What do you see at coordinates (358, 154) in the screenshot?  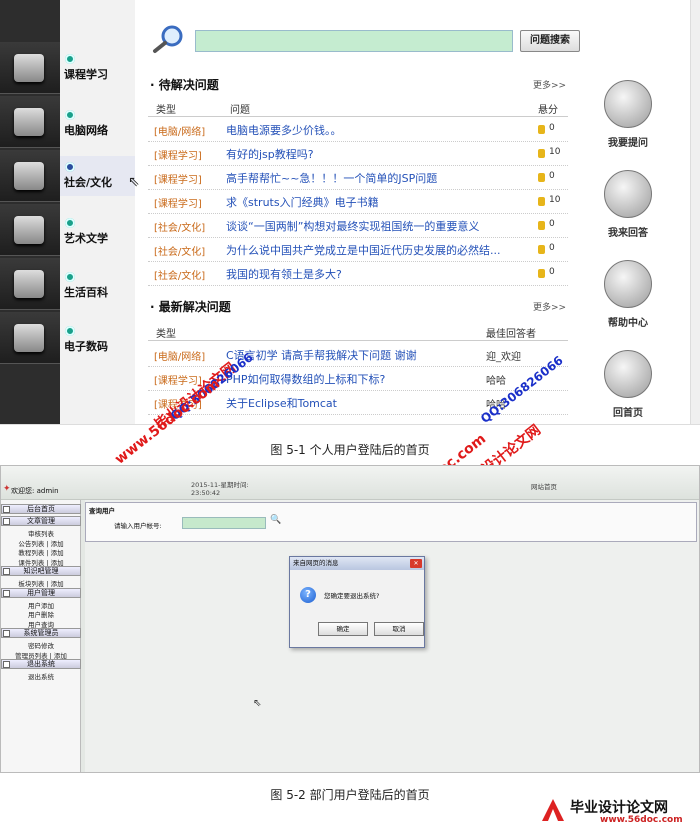 I see `table-row: [课程学习] 有好的jsp教程吗? 10` at bounding box center [358, 154].